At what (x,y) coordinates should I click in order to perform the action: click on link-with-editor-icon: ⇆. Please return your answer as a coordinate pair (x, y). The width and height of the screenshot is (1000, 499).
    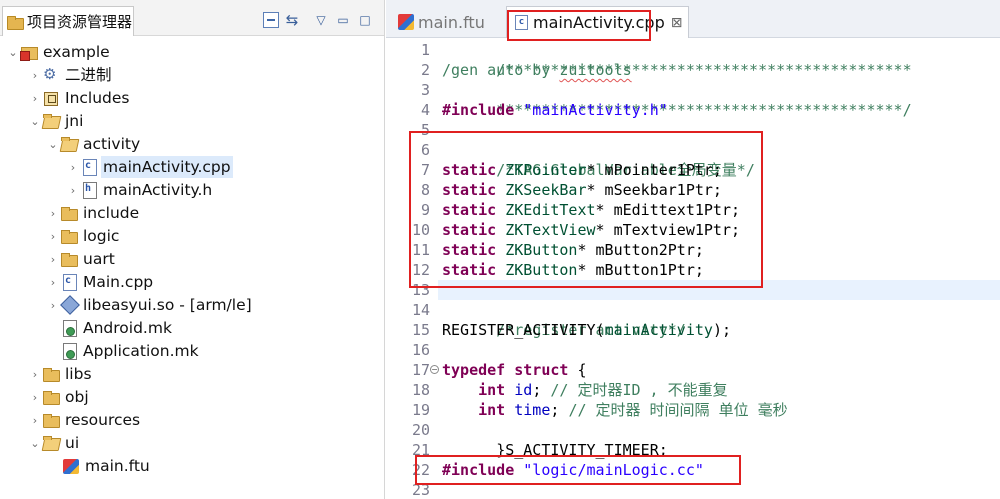
    Looking at the image, I should click on (292, 20).